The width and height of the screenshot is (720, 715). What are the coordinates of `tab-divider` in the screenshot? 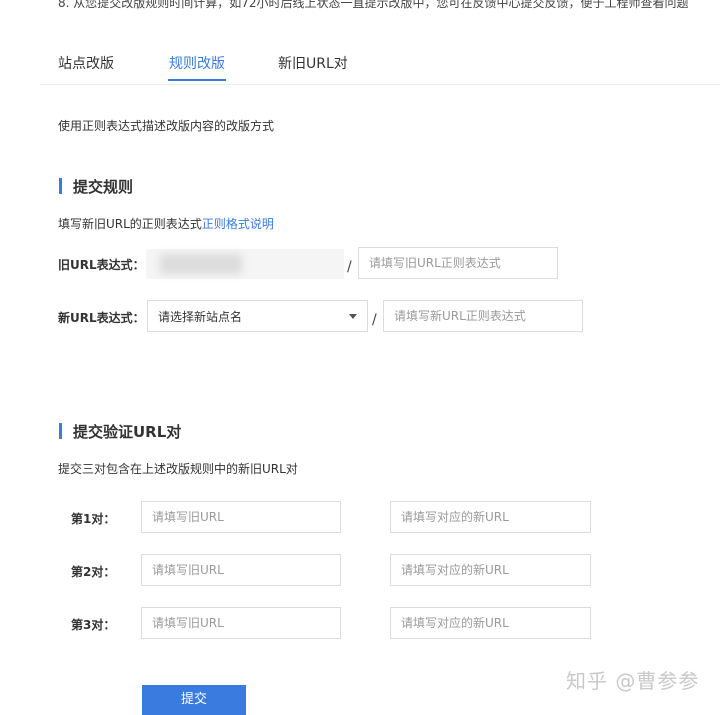 It's located at (380, 84).